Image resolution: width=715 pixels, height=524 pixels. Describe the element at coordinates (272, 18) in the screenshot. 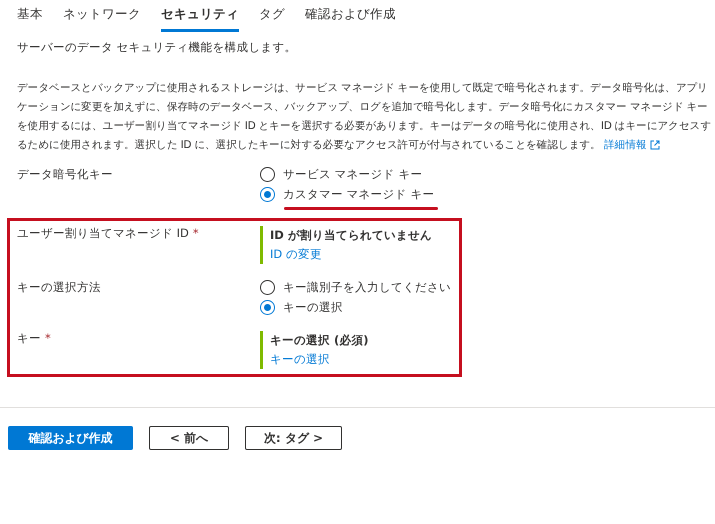

I see `tab: タグ` at that location.